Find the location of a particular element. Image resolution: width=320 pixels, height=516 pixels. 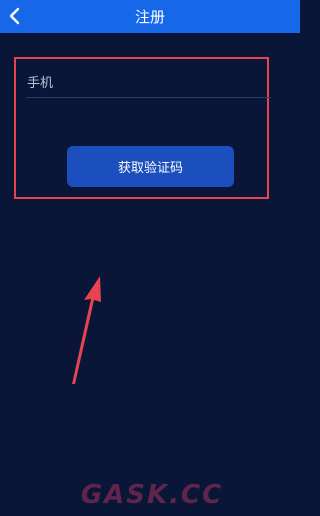

phone-field is located at coordinates (148, 84).